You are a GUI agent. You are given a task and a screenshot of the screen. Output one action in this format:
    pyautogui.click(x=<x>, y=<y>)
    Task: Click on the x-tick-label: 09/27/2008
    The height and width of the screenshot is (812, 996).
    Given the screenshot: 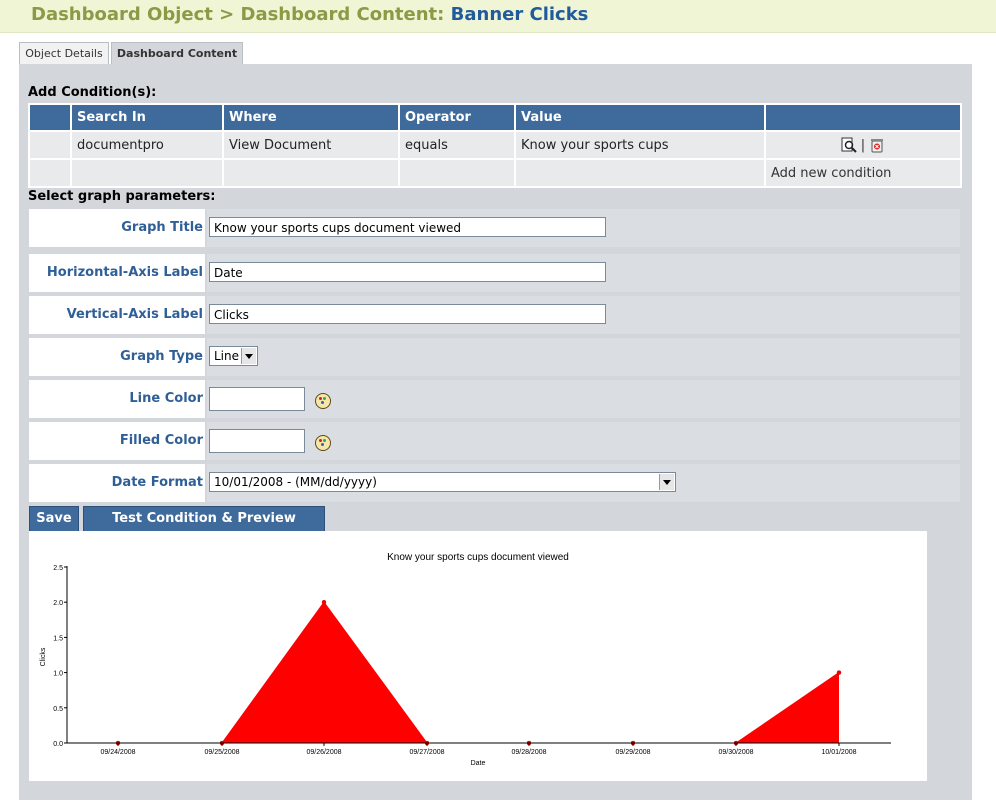 What is the action you would take?
    pyautogui.click(x=426, y=752)
    